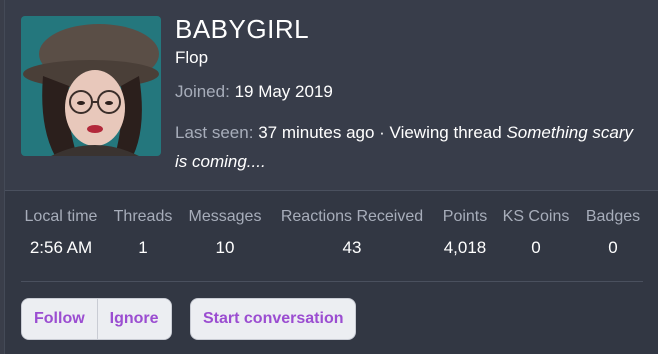  Describe the element at coordinates (143, 247) in the screenshot. I see `stat-value: 1` at that location.